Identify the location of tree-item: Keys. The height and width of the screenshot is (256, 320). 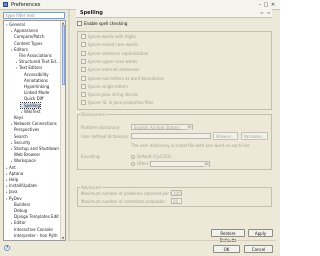
(17, 118).